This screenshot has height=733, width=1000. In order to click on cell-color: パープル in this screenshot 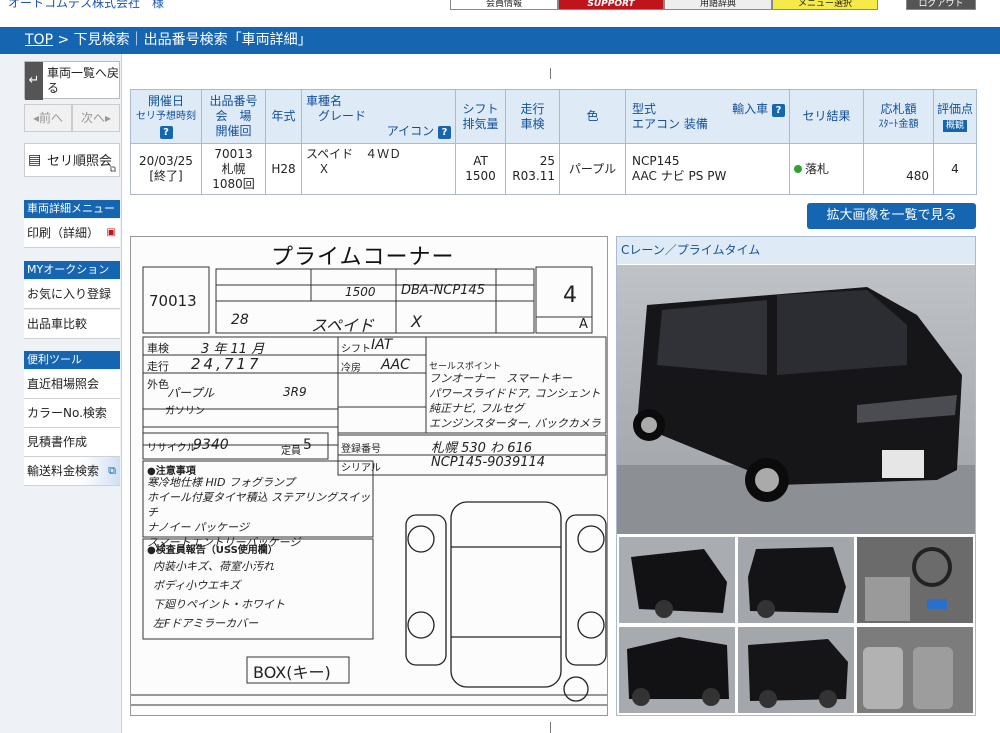, I will do `click(592, 169)`.